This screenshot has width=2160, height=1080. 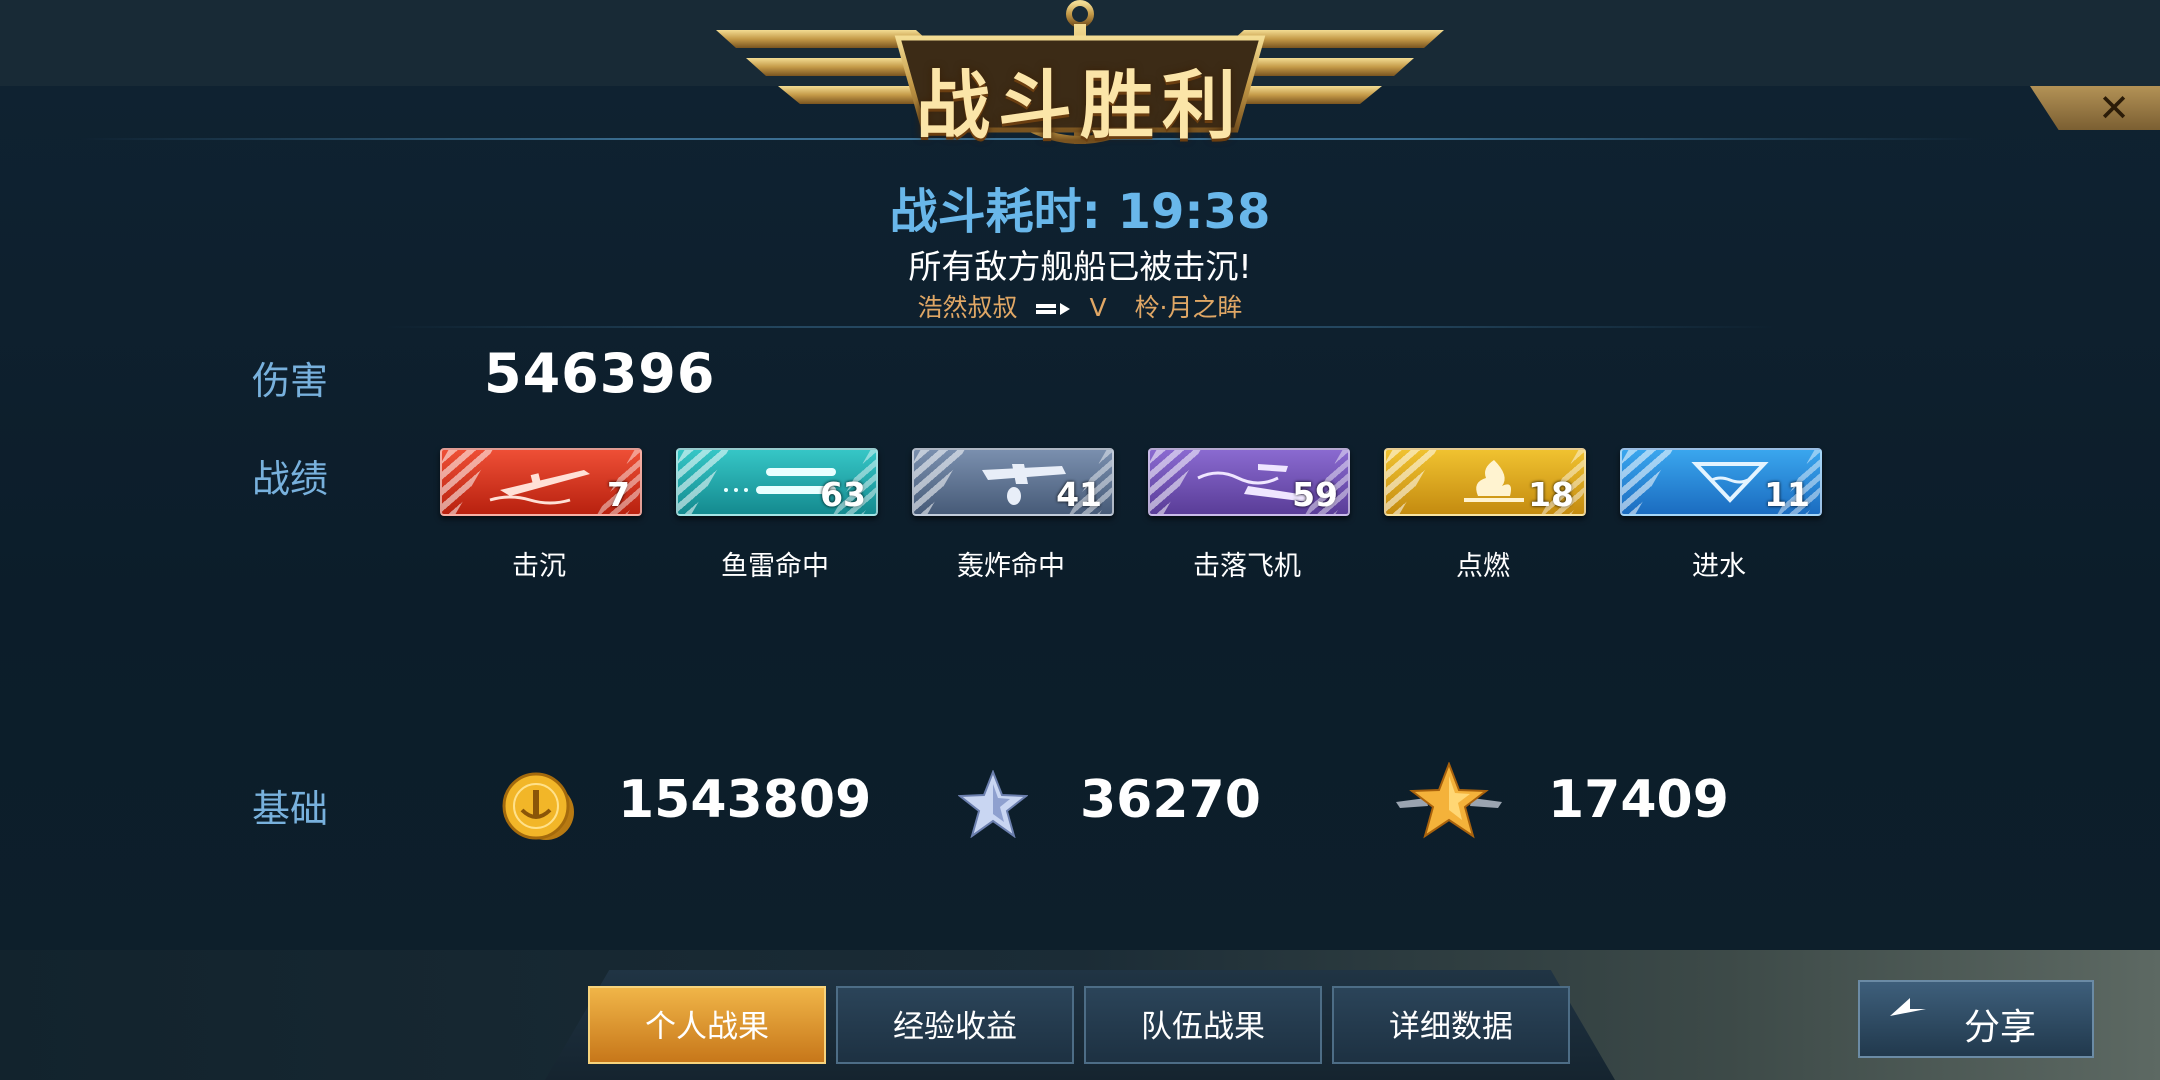 What do you see at coordinates (1098, 307) in the screenshot?
I see `kill-separator: V` at bounding box center [1098, 307].